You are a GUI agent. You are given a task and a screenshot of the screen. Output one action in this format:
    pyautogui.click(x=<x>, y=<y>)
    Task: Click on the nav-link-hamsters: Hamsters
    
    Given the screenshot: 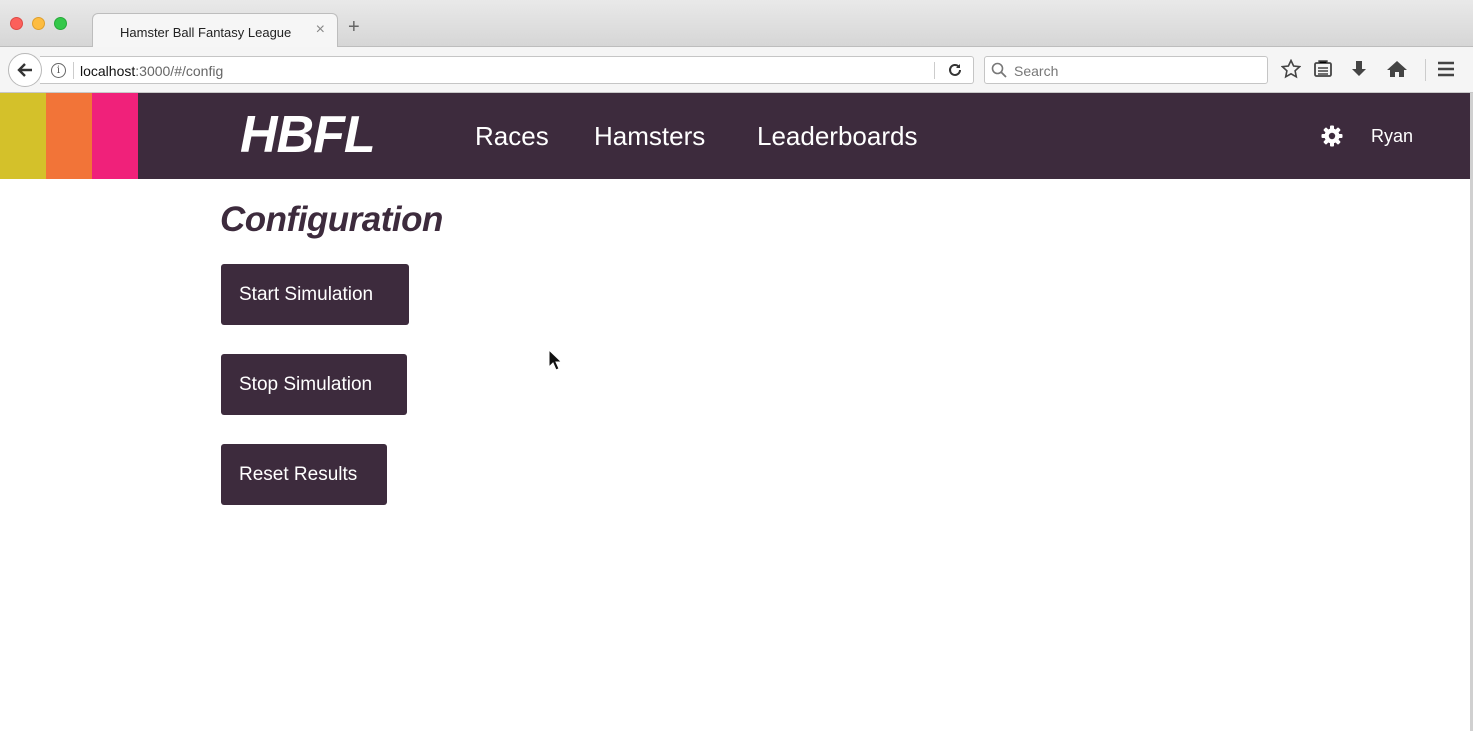 What is the action you would take?
    pyautogui.click(x=649, y=136)
    